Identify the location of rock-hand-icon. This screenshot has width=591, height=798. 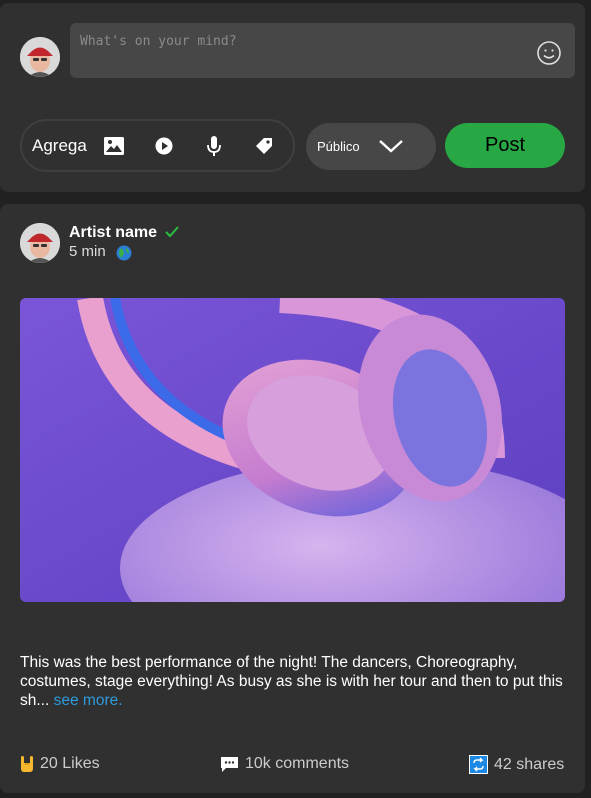
(27, 764).